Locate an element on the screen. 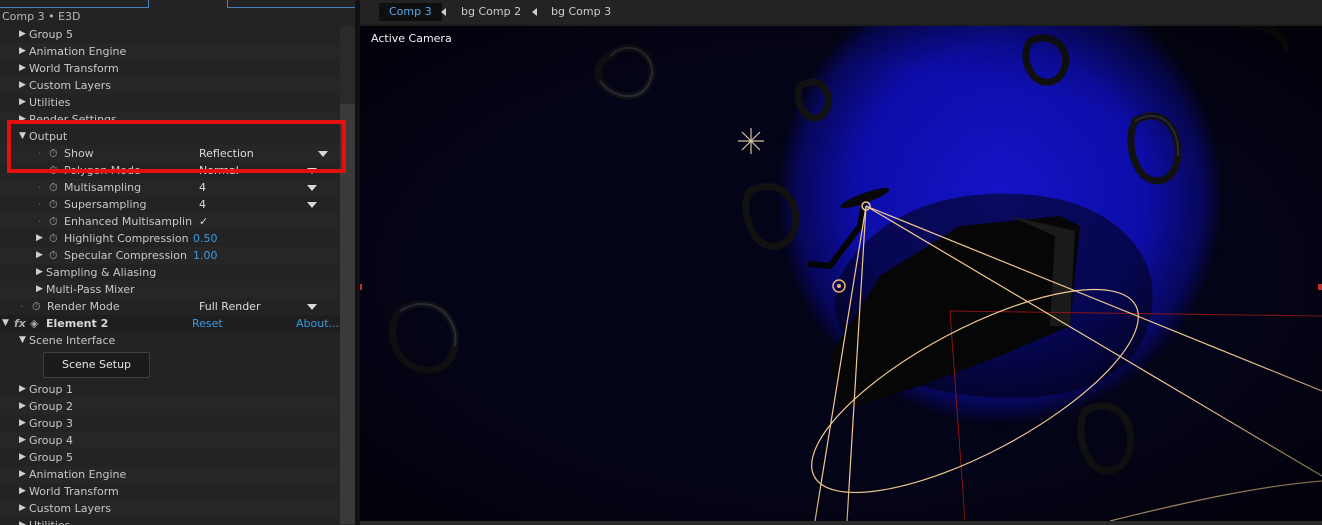  enhanced-multisampling-checkbox: ✓ is located at coordinates (203, 221).